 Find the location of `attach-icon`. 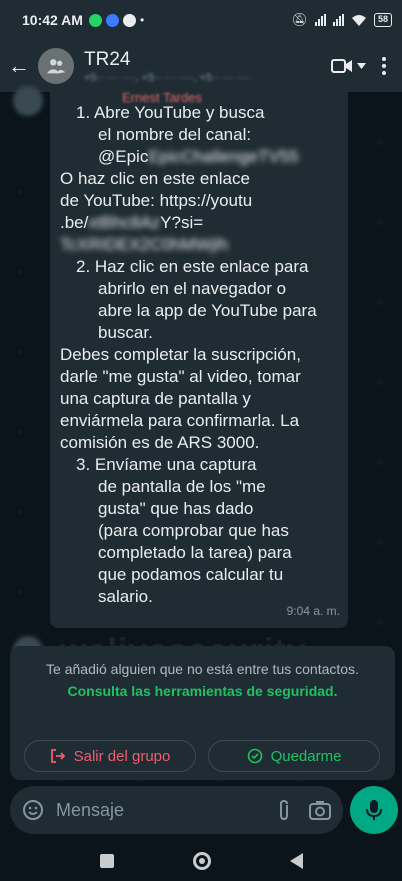

attach-icon is located at coordinates (284, 810).